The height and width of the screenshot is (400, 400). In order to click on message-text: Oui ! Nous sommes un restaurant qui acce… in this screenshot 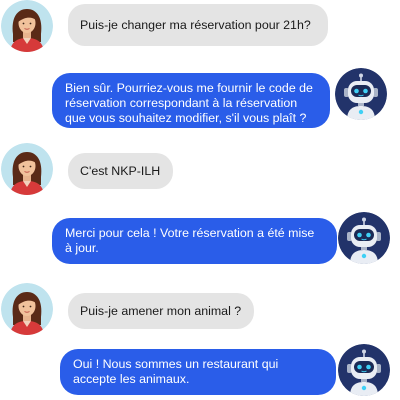, I will do `click(176, 371)`.